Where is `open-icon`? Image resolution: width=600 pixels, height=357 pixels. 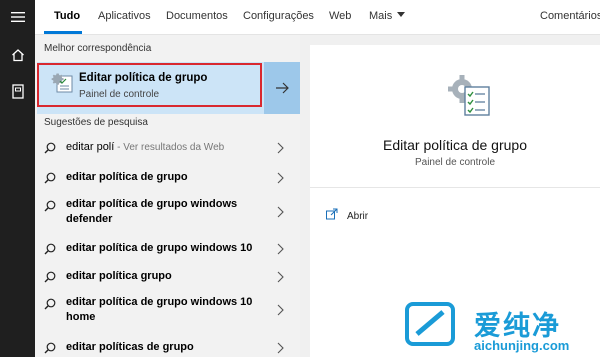 open-icon is located at coordinates (332, 216).